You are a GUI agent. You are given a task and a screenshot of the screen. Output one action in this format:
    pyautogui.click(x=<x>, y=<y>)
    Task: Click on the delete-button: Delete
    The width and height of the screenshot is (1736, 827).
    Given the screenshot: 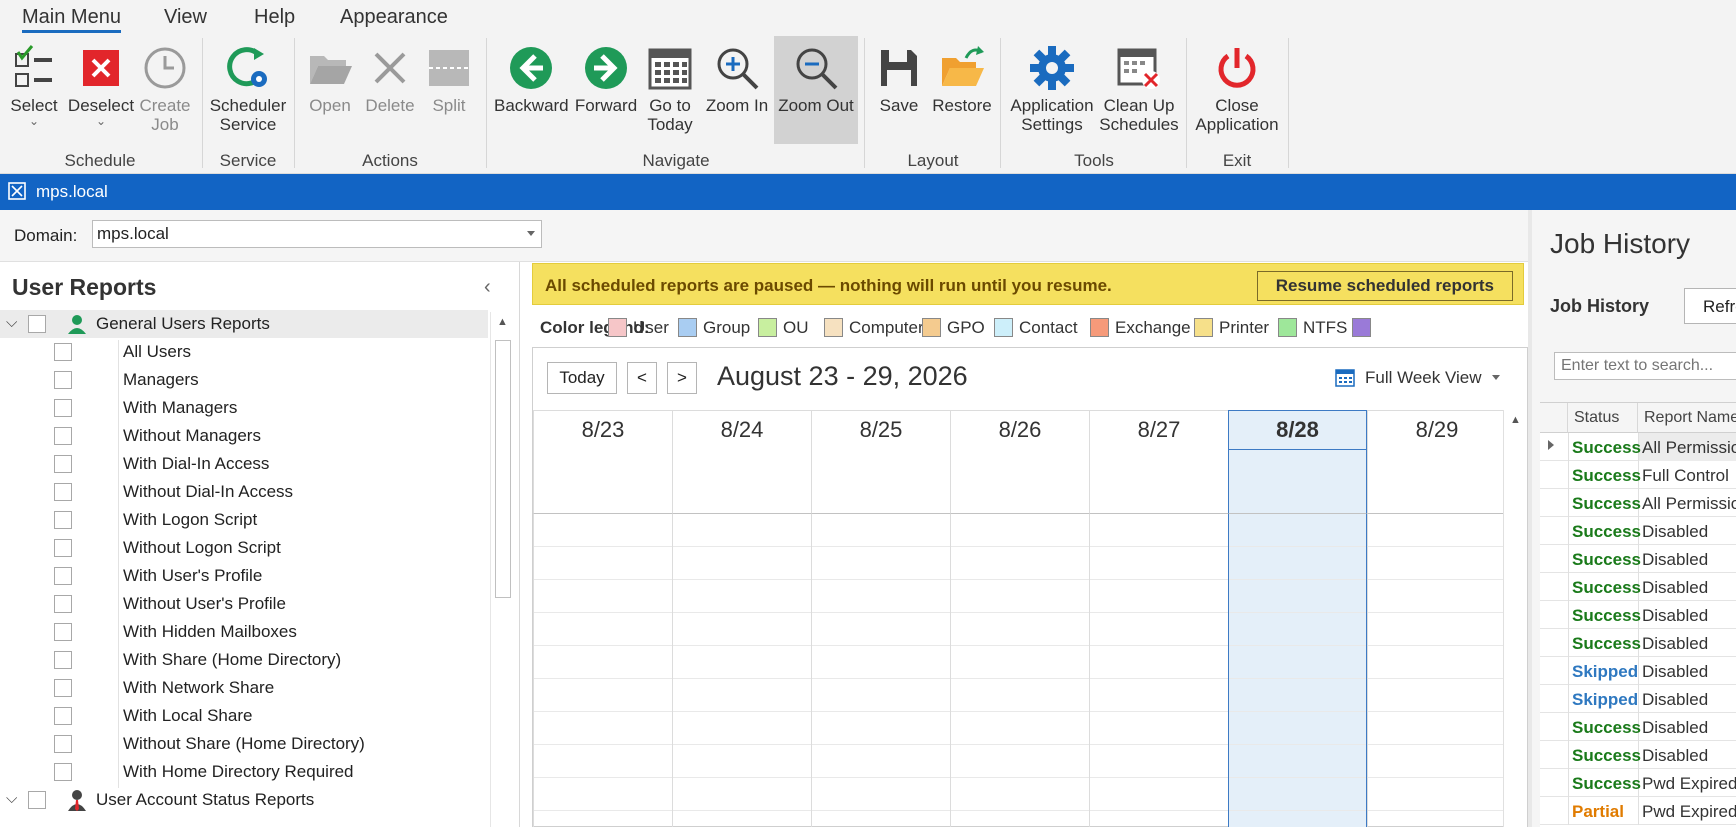 What is the action you would take?
    pyautogui.click(x=390, y=90)
    